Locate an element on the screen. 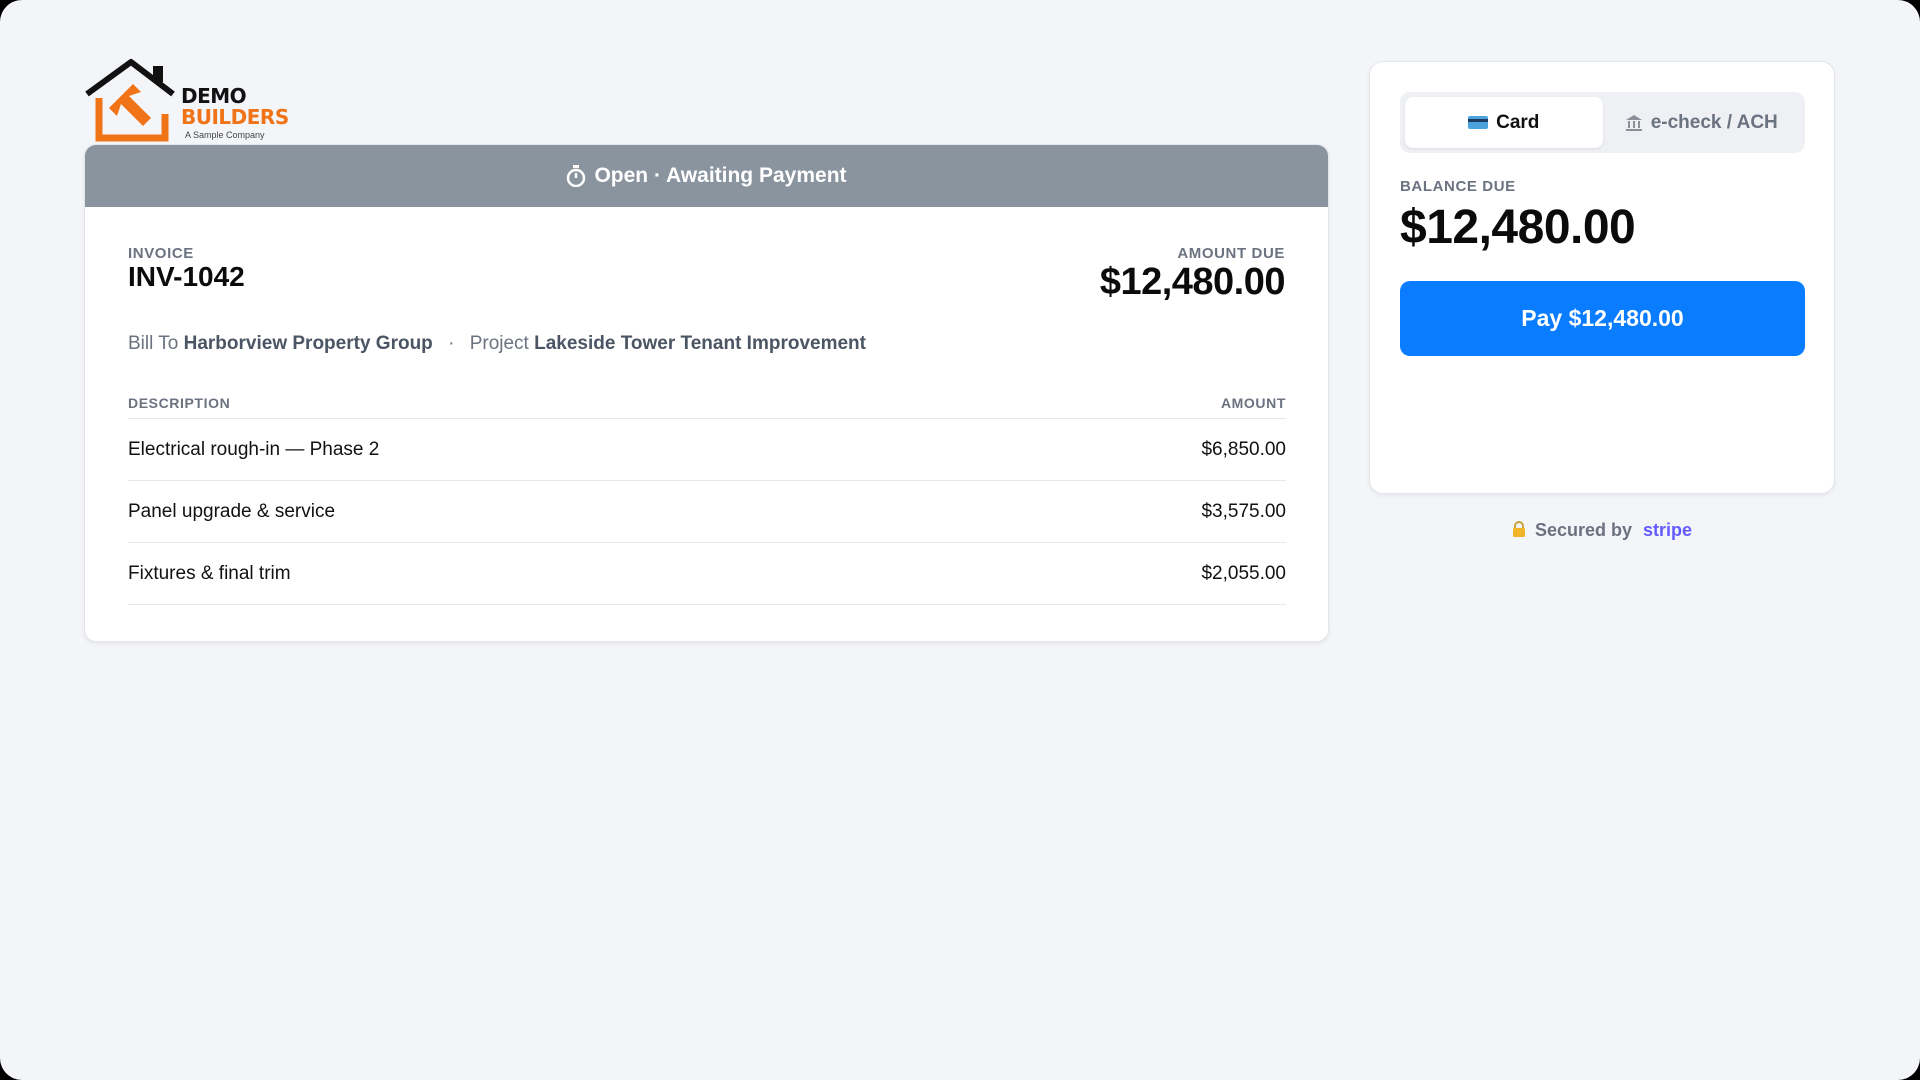  status-text: Open · Awaiting Payment is located at coordinates (720, 175).